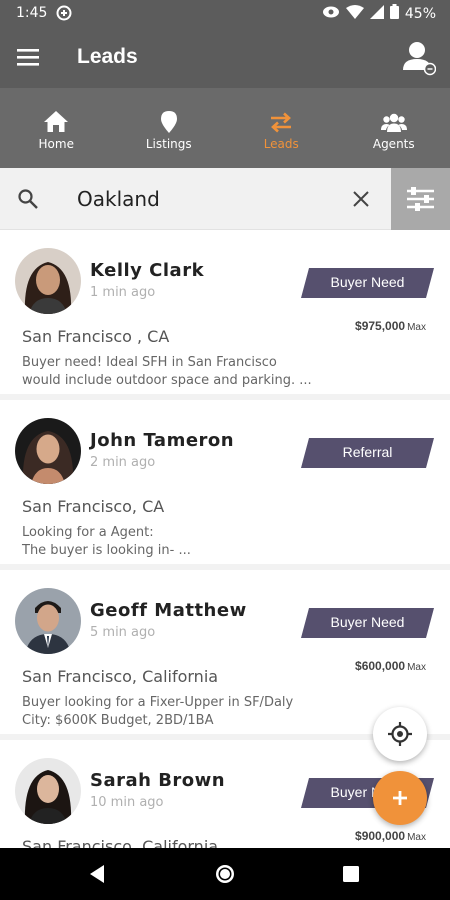 This screenshot has width=450, height=900. What do you see at coordinates (56, 144) in the screenshot?
I see `tab-home-label: Home` at bounding box center [56, 144].